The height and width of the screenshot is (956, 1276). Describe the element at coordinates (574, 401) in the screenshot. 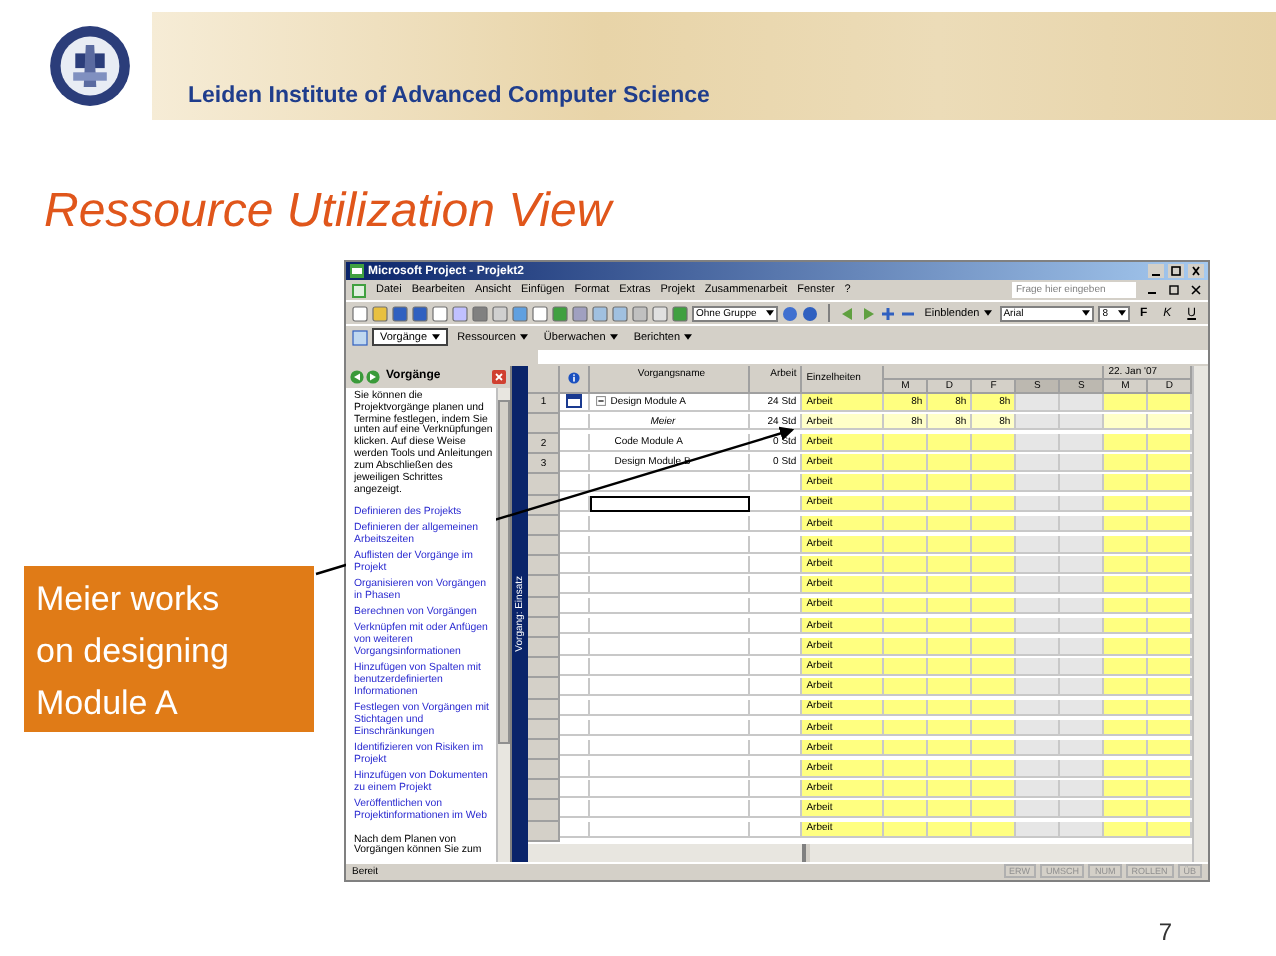

I see `calendar-icon` at that location.